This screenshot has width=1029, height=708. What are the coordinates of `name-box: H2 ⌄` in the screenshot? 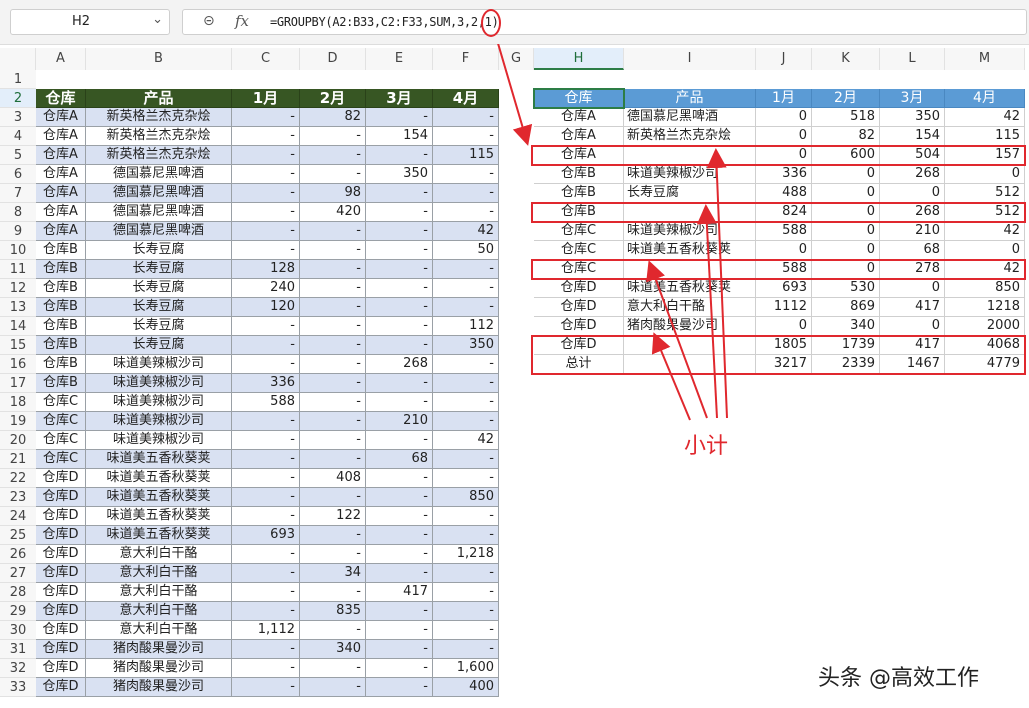 It's located at (90, 22).